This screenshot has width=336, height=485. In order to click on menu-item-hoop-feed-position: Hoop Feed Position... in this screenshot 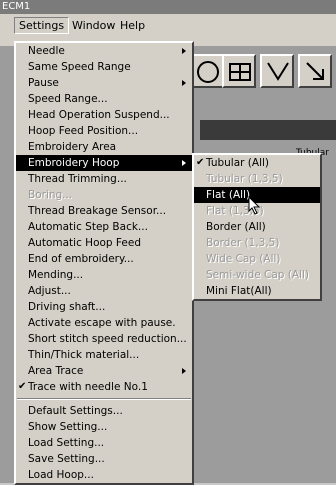, I will do `click(104, 131)`.